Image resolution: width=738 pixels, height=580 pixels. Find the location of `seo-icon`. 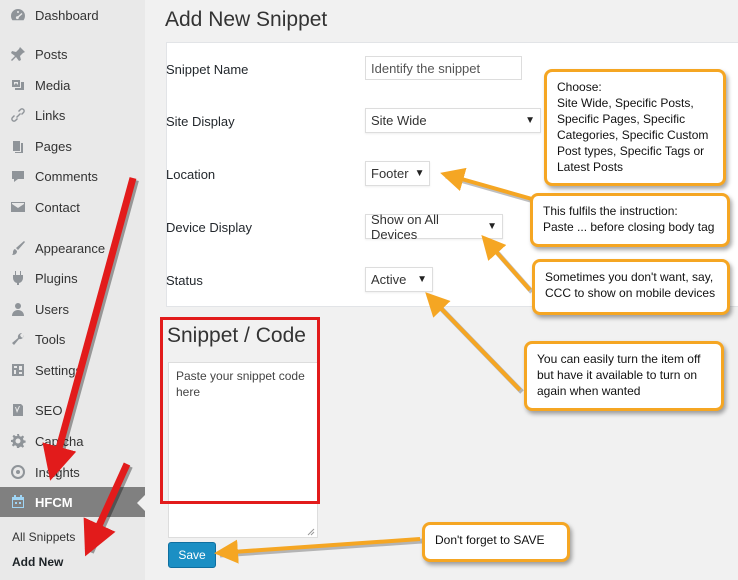

seo-icon is located at coordinates (18, 410).